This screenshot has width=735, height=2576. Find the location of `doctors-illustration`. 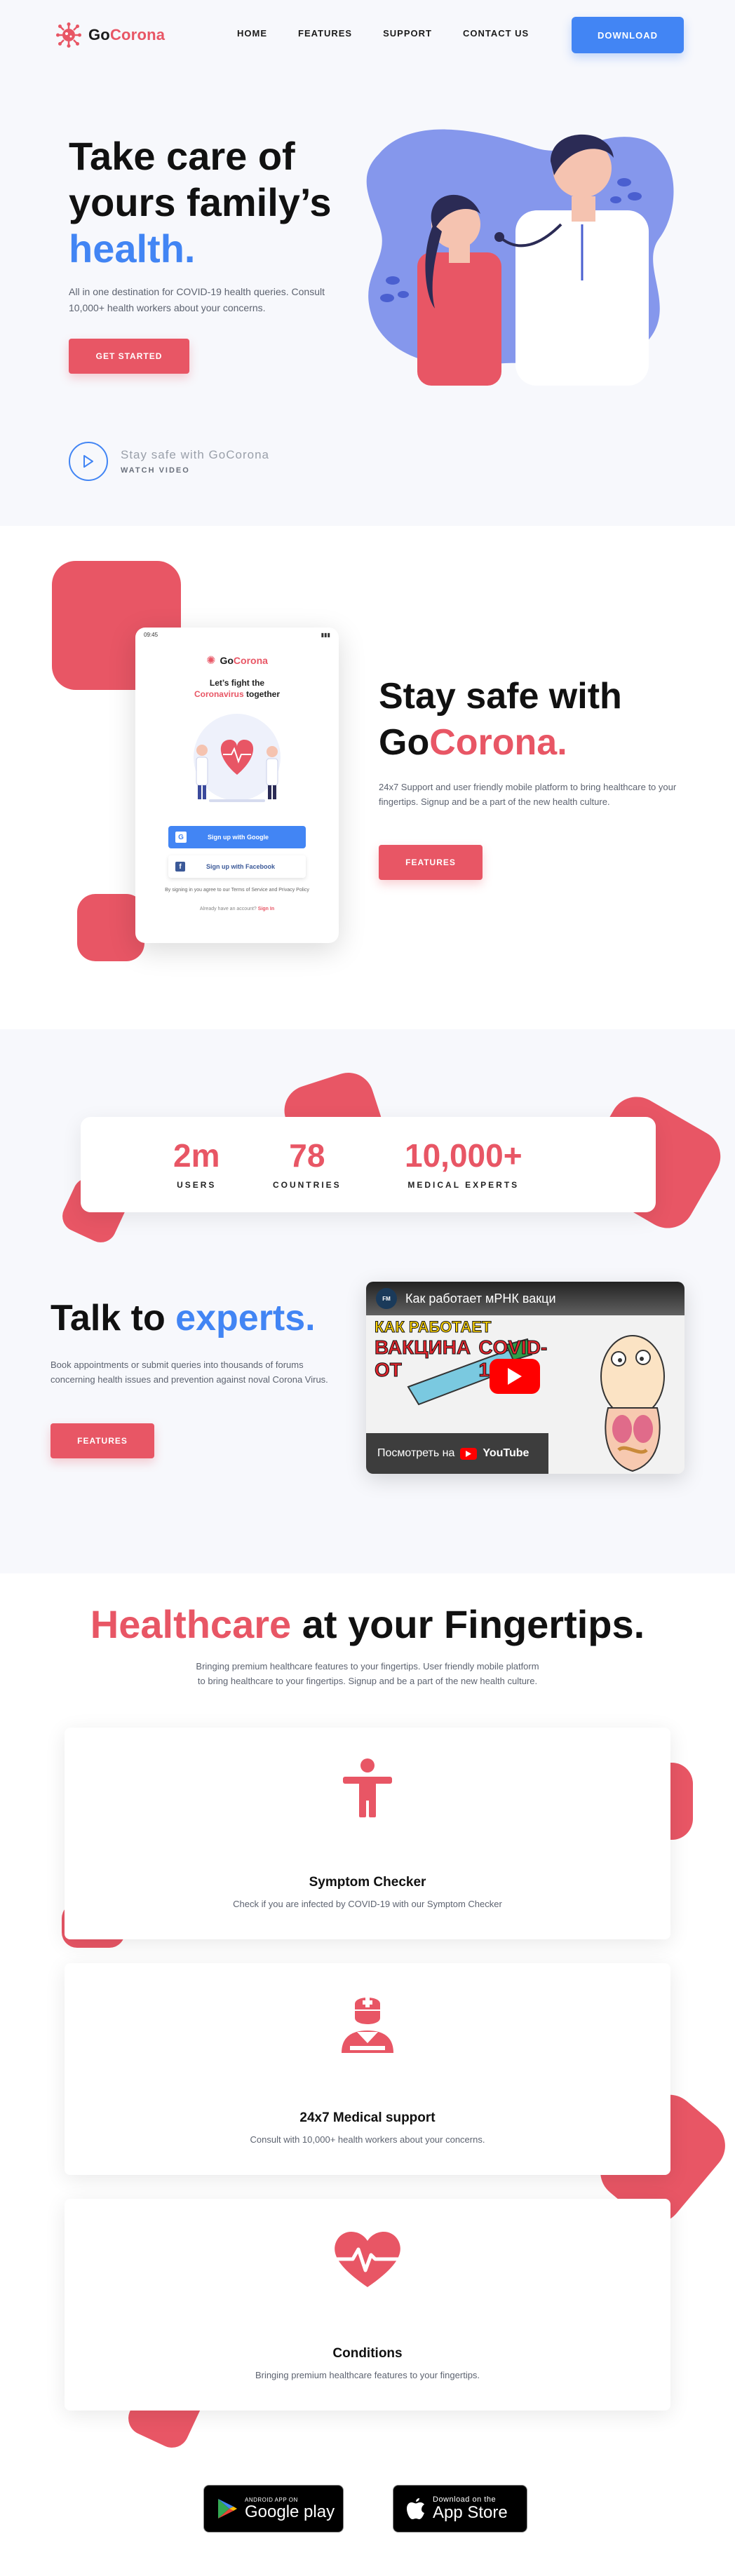

doctors-illustration is located at coordinates (238, 758).